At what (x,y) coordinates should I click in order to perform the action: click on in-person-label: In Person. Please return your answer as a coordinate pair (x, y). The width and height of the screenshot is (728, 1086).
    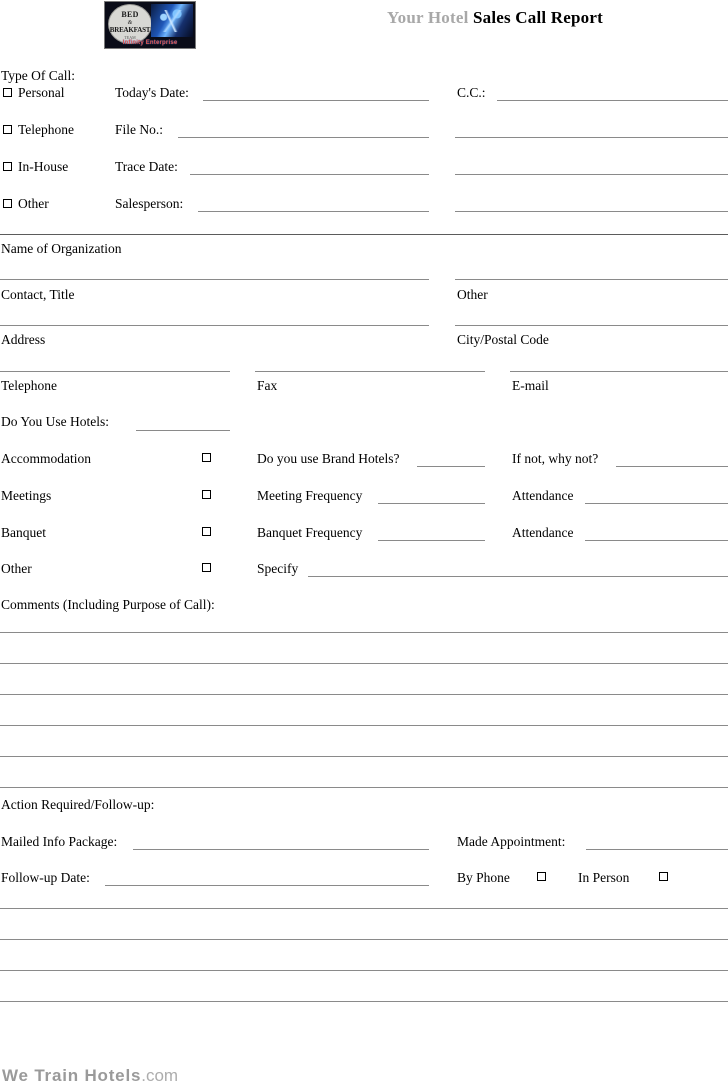
    Looking at the image, I should click on (604, 877).